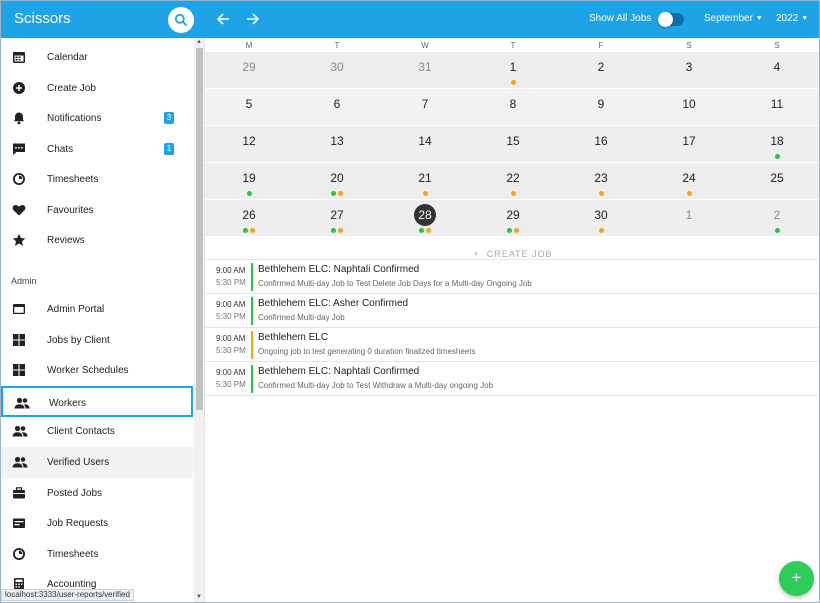 The image size is (820, 603). I want to click on sidebar-item-posted-jobs: Posted Jobs, so click(97, 493).